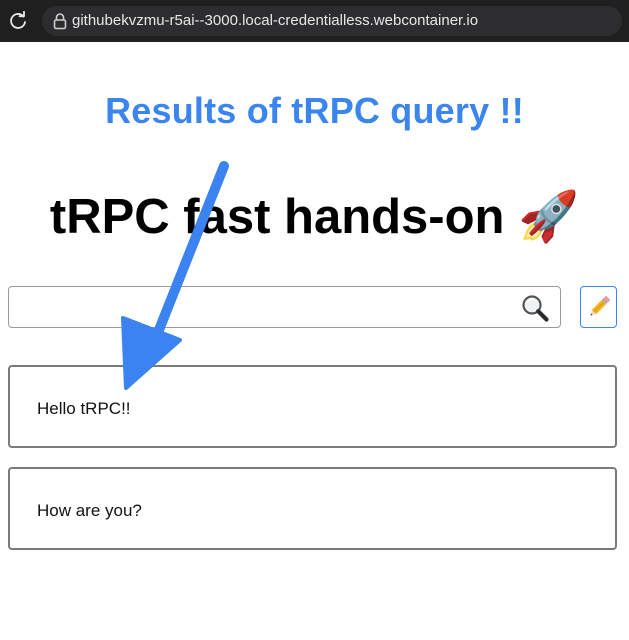  Describe the element at coordinates (312, 508) in the screenshot. I see `message-card: How are you?` at that location.